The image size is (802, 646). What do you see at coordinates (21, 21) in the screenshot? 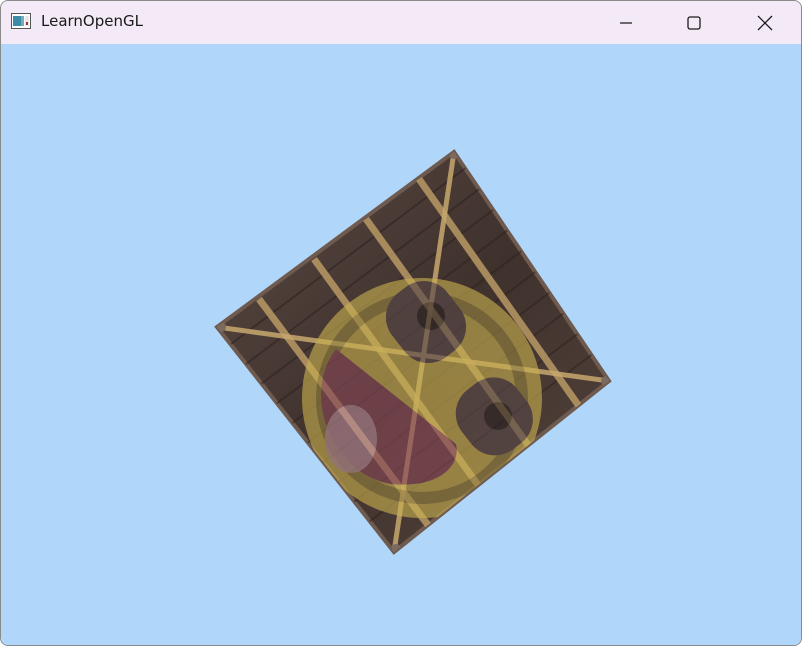
I see `window-app-icon` at bounding box center [21, 21].